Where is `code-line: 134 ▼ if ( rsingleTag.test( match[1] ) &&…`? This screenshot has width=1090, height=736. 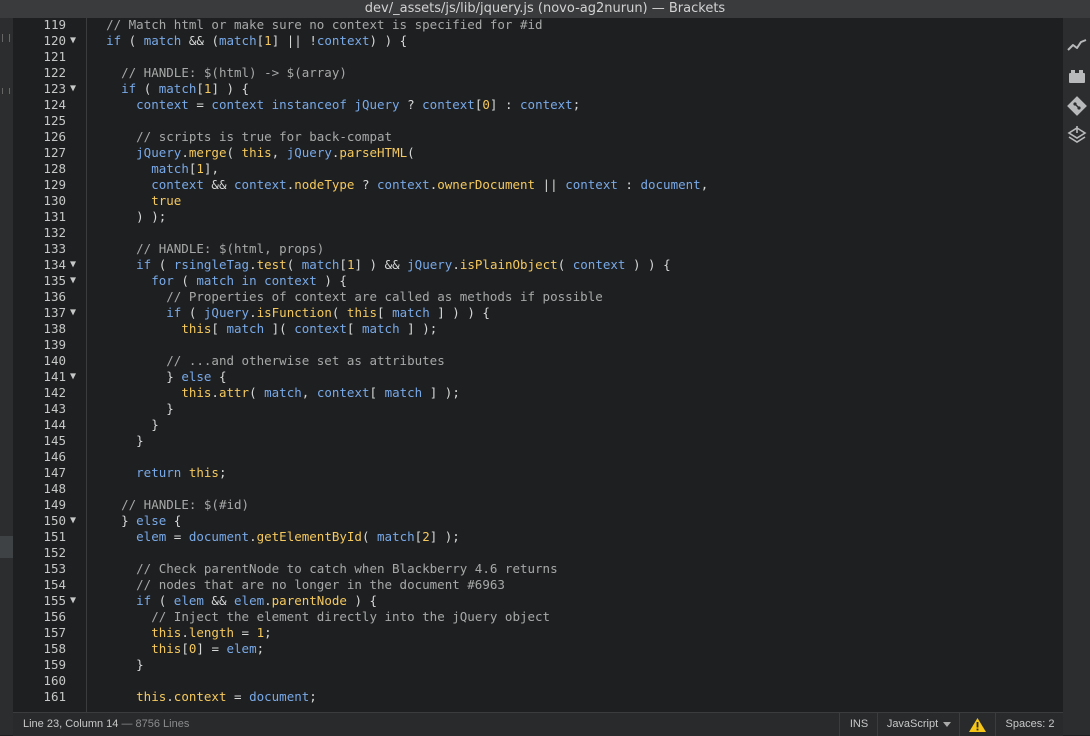
code-line: 134 ▼ if ( rsingleTag.test( match[1] ) &&… is located at coordinates (538, 265).